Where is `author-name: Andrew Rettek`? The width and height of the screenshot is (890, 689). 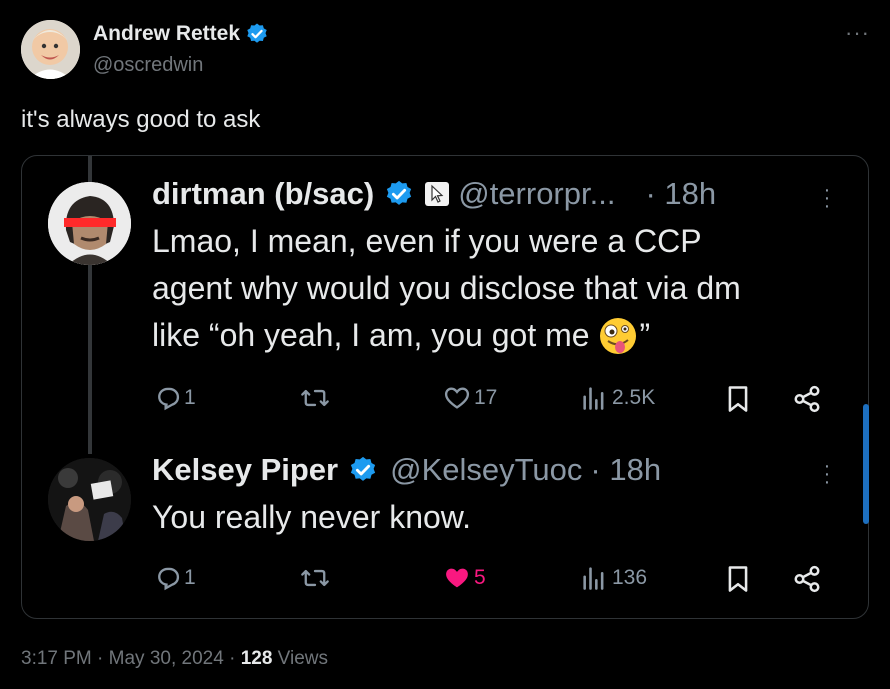
author-name: Andrew Rettek is located at coordinates (166, 34).